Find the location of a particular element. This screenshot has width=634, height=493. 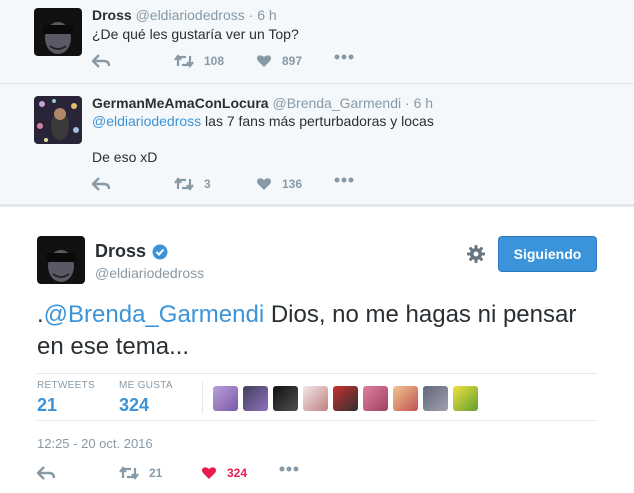

tweet-text: ¿De qué les gustaría ver un Top? is located at coordinates (195, 34).